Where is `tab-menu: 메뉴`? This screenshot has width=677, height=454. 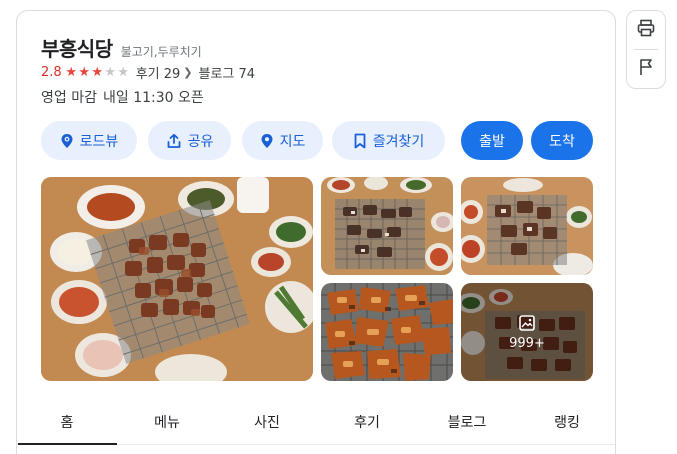
tab-menu: 메뉴 is located at coordinates (167, 422).